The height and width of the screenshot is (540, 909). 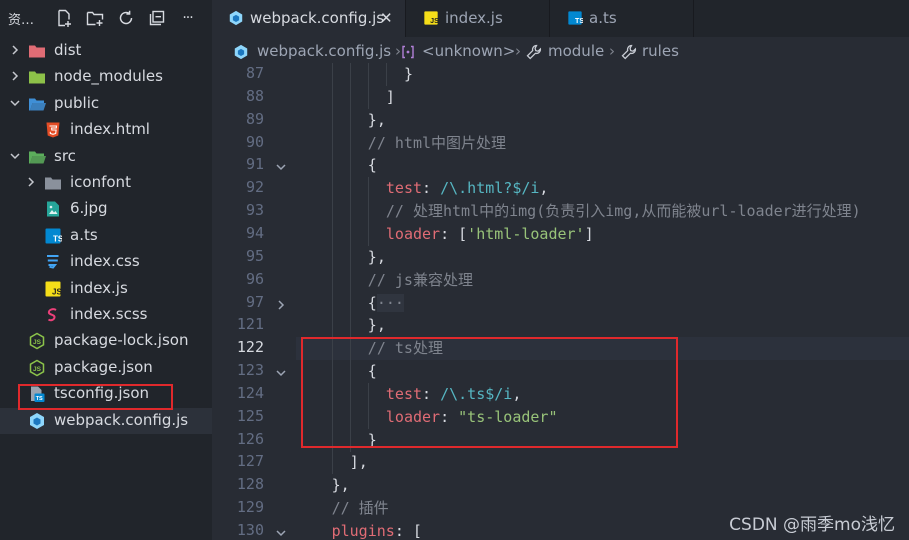 I want to click on code-line: // html中图片处理, so click(x=401, y=143).